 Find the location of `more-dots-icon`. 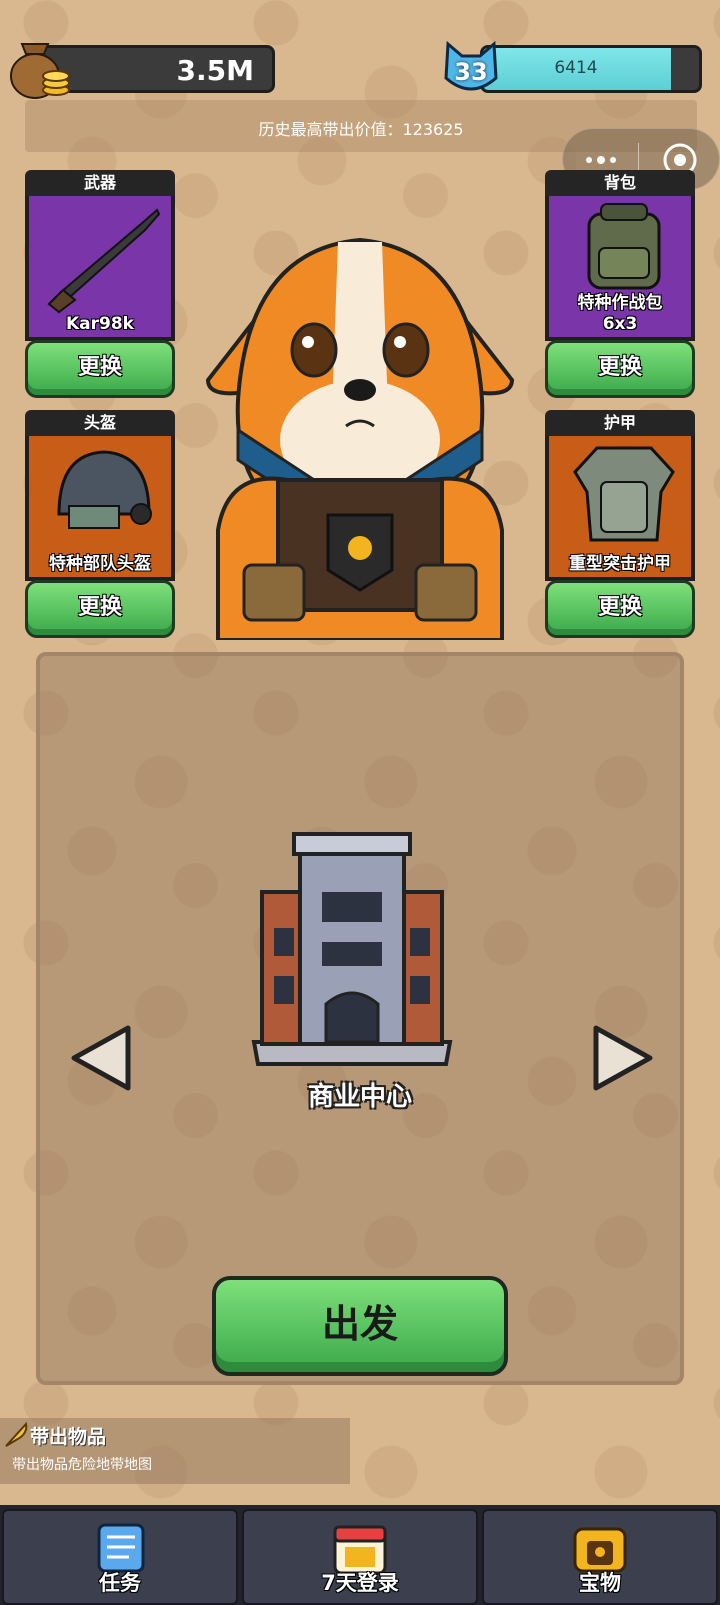

more-dots-icon is located at coordinates (601, 160).